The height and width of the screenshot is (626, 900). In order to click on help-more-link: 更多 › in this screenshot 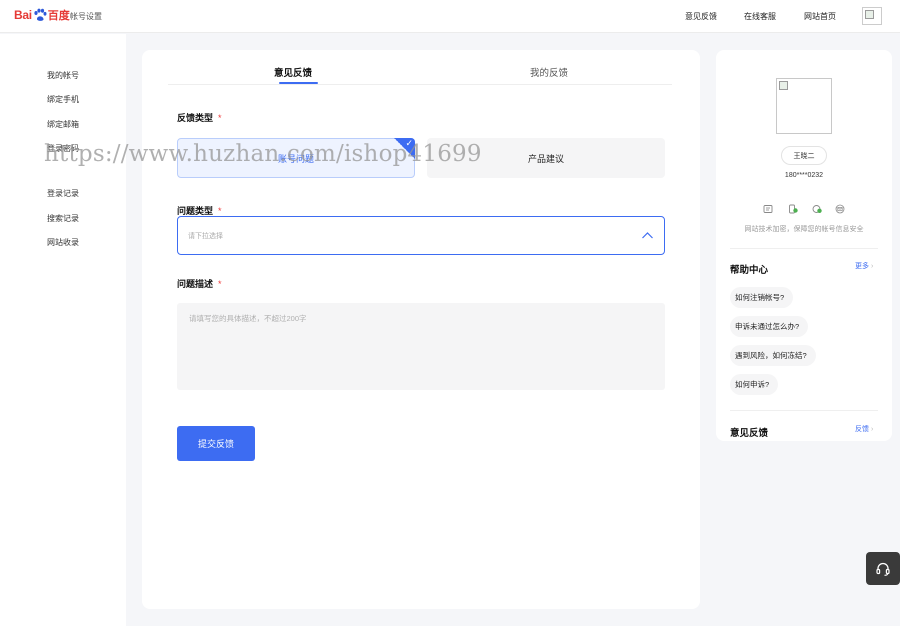, I will do `click(864, 266)`.